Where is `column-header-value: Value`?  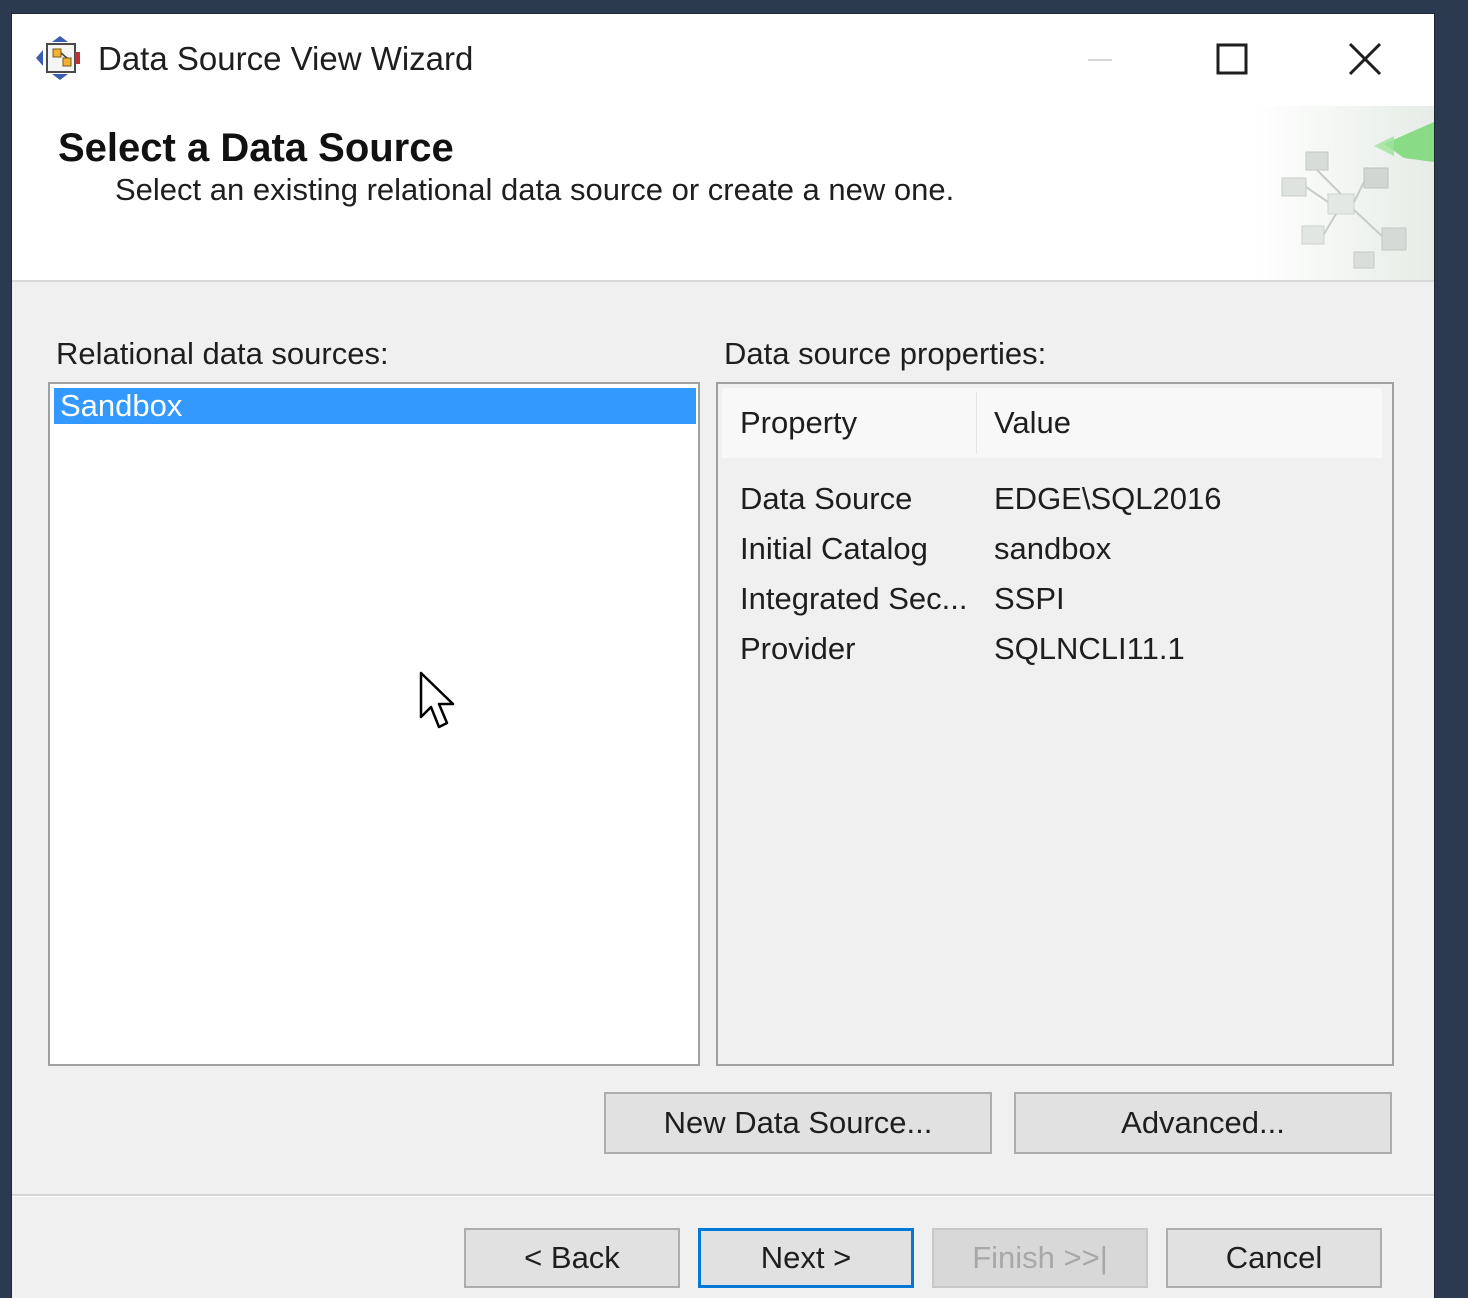 column-header-value: Value is located at coordinates (1032, 423).